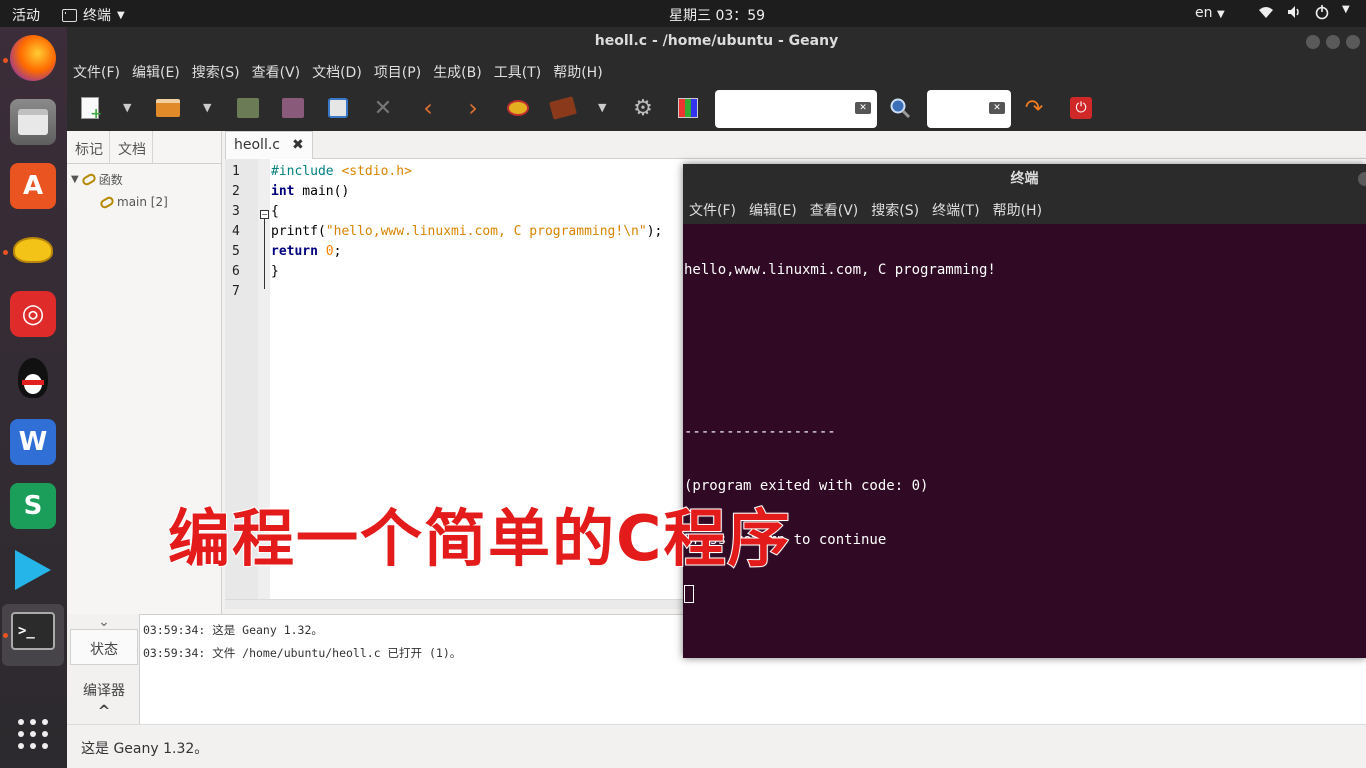  What do you see at coordinates (428, 108) in the screenshot?
I see `back-arrow-icon: ‹` at bounding box center [428, 108].